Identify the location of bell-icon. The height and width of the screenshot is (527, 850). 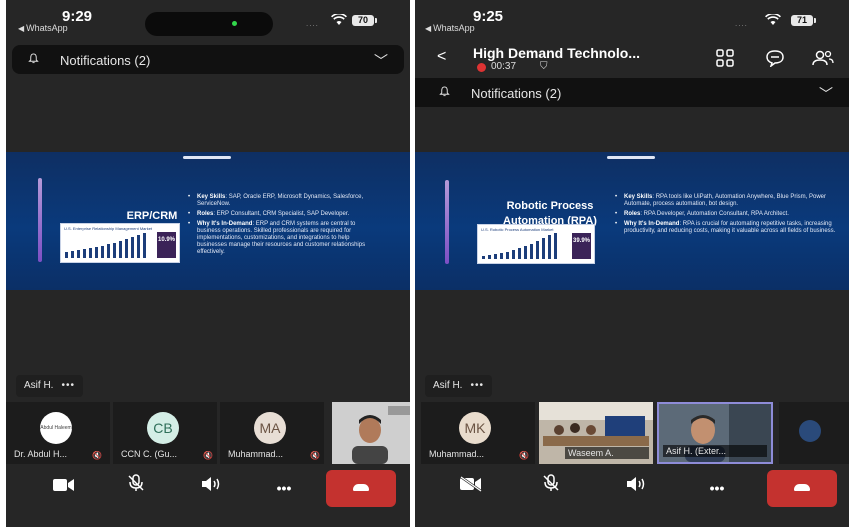
(33, 58).